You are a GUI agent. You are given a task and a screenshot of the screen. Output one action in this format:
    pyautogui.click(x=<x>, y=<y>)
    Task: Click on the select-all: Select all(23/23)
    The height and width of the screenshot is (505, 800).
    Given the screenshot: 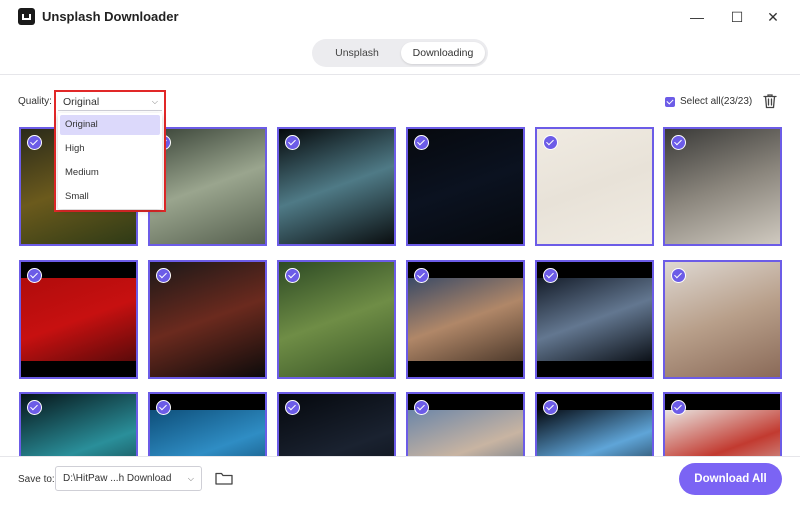 What is the action you would take?
    pyautogui.click(x=708, y=101)
    